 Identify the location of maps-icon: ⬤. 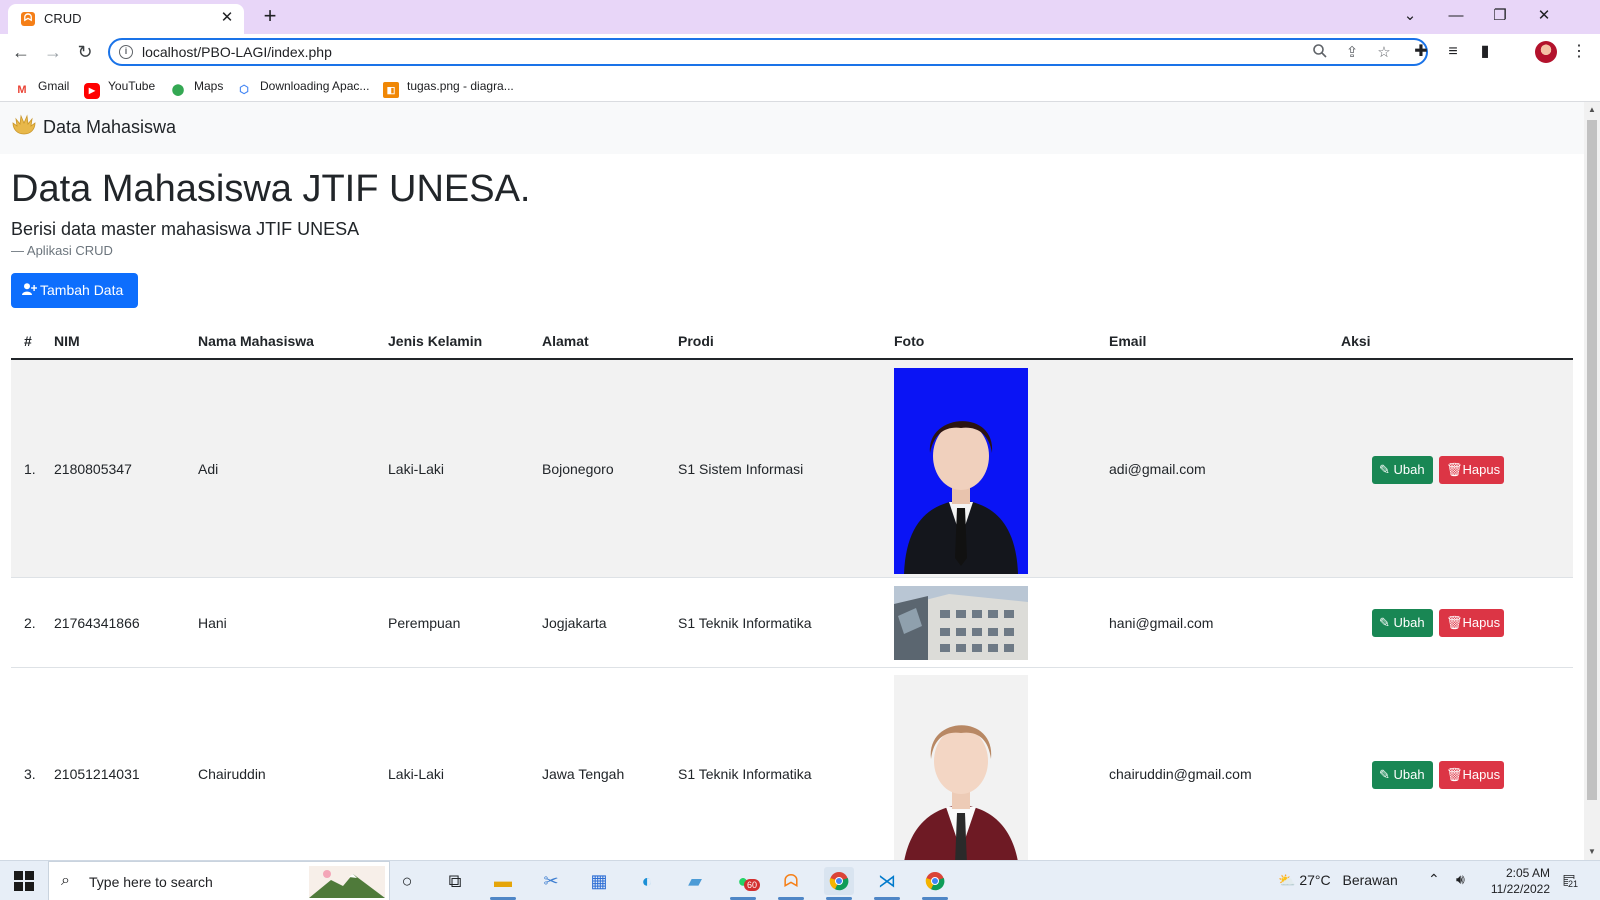
(178, 90).